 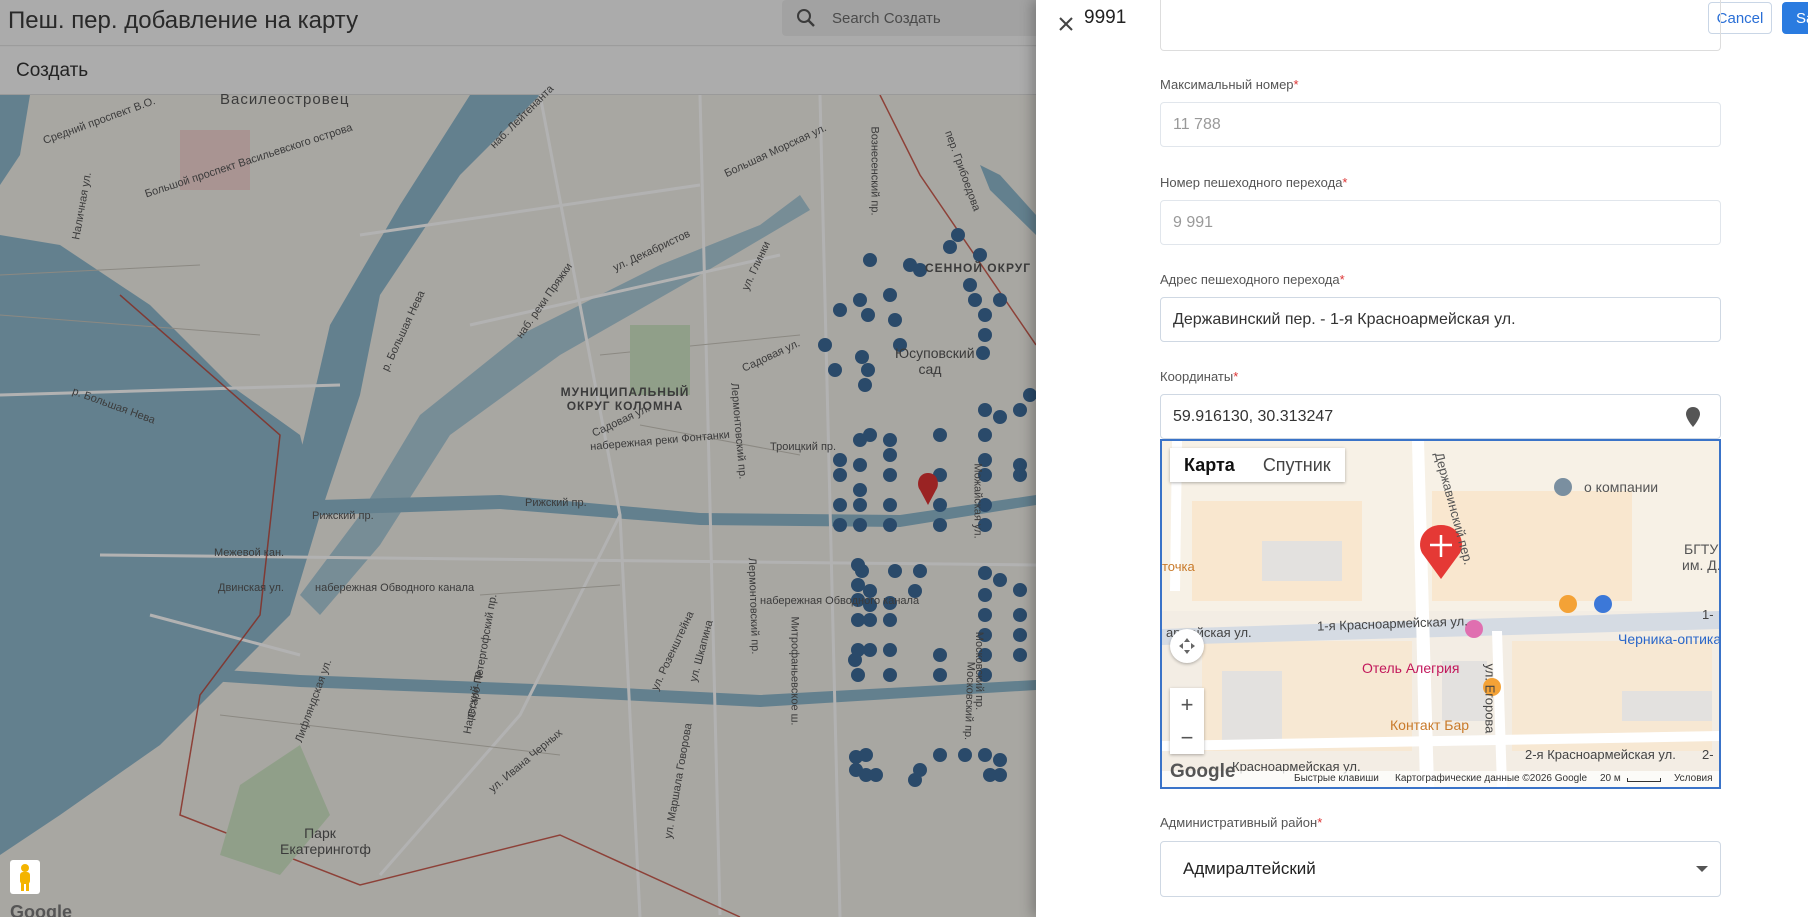 What do you see at coordinates (1252, 279) in the screenshot?
I see `address-label: Адрес пешеходного перехода*` at bounding box center [1252, 279].